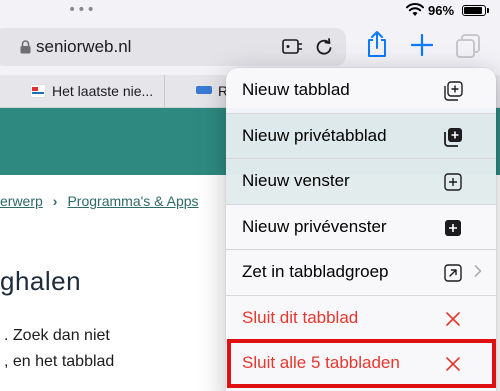 The width and height of the screenshot is (500, 391). I want to click on multitasking-dots: •••, so click(82, 10).